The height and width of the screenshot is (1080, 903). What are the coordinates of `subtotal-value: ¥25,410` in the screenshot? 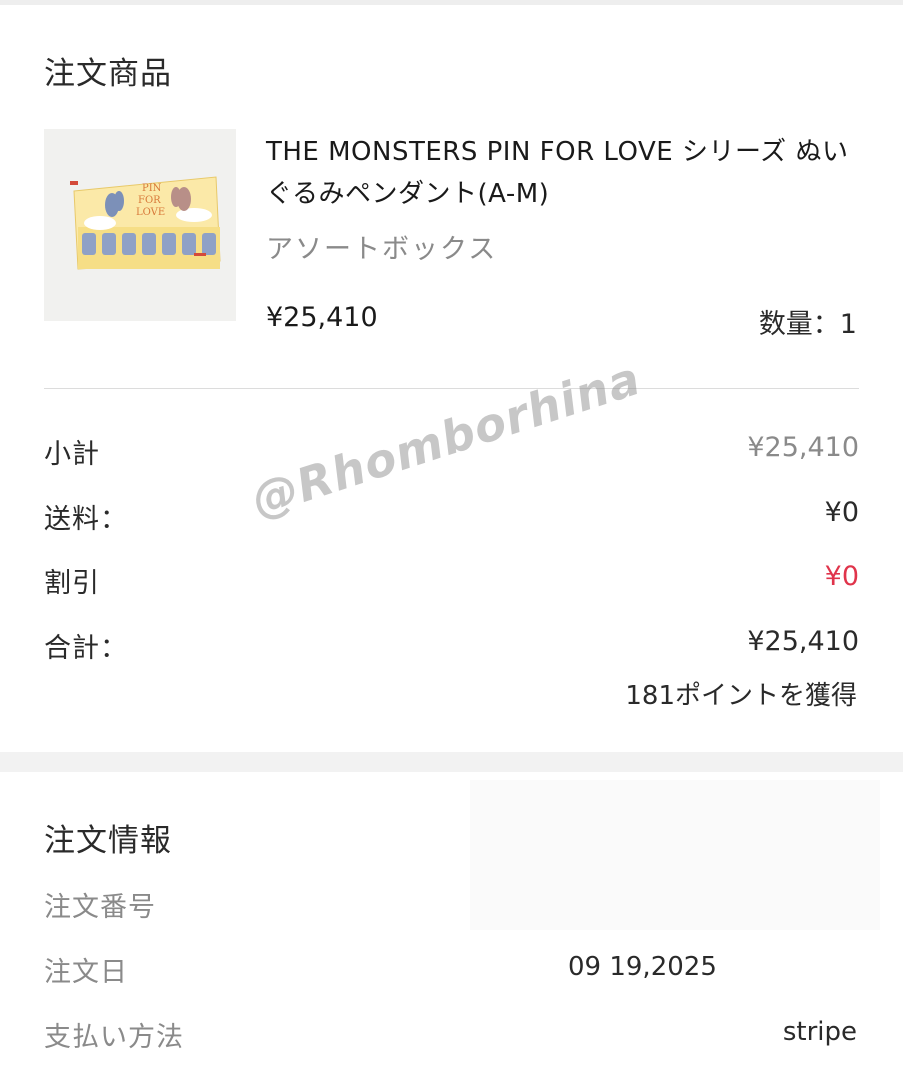 It's located at (803, 447).